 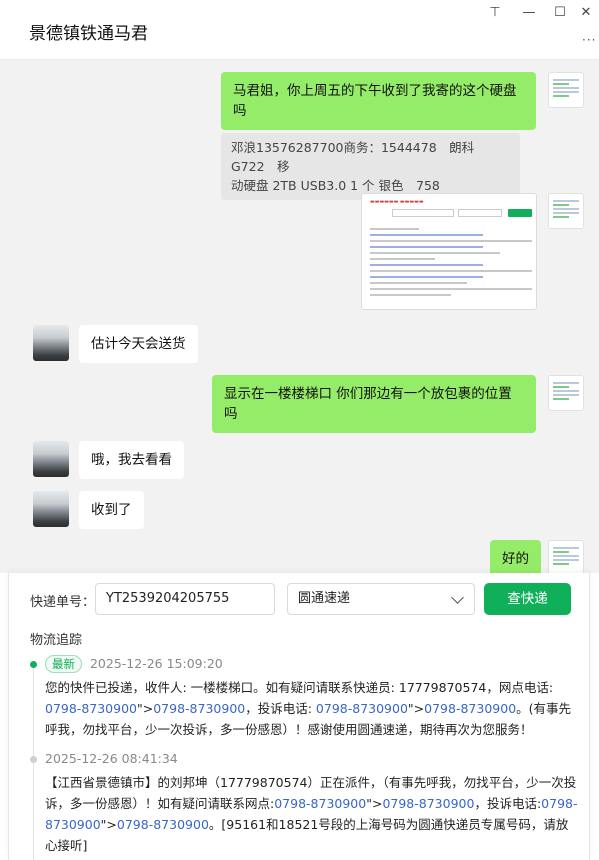 What do you see at coordinates (359, 157) in the screenshot?
I see `quote-line: 邓浪13576287700商务：1544478 朗科 G722 移` at bounding box center [359, 157].